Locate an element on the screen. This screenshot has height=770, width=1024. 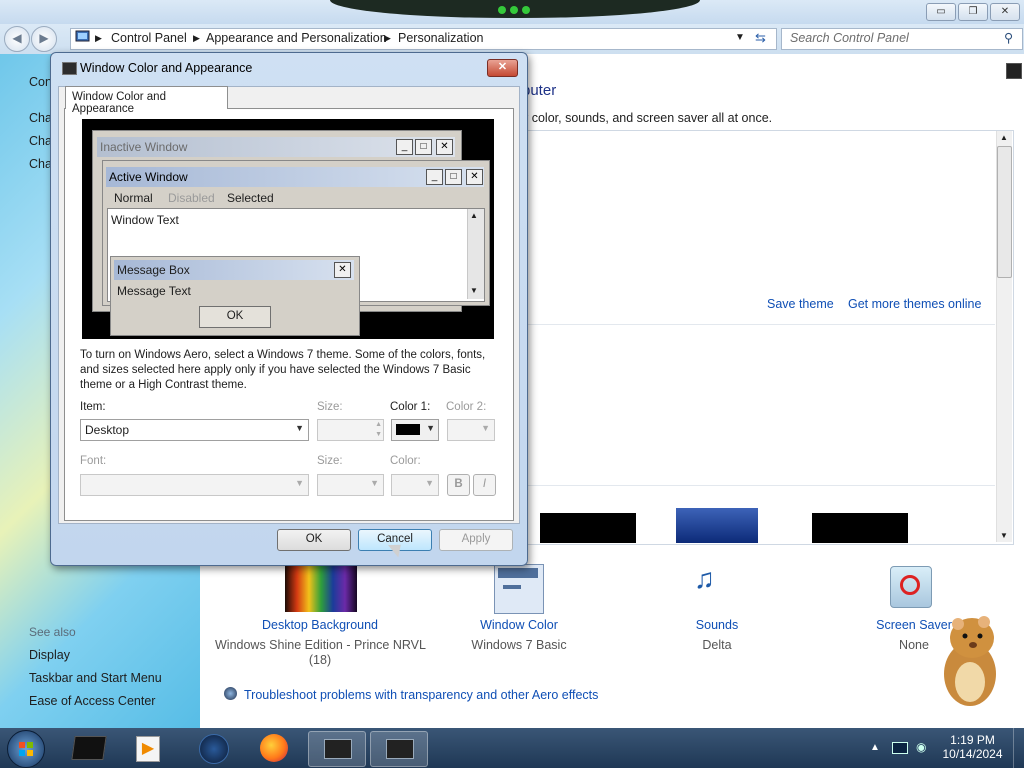
search-icon: ⚲ is located at coordinates (1008, 37).